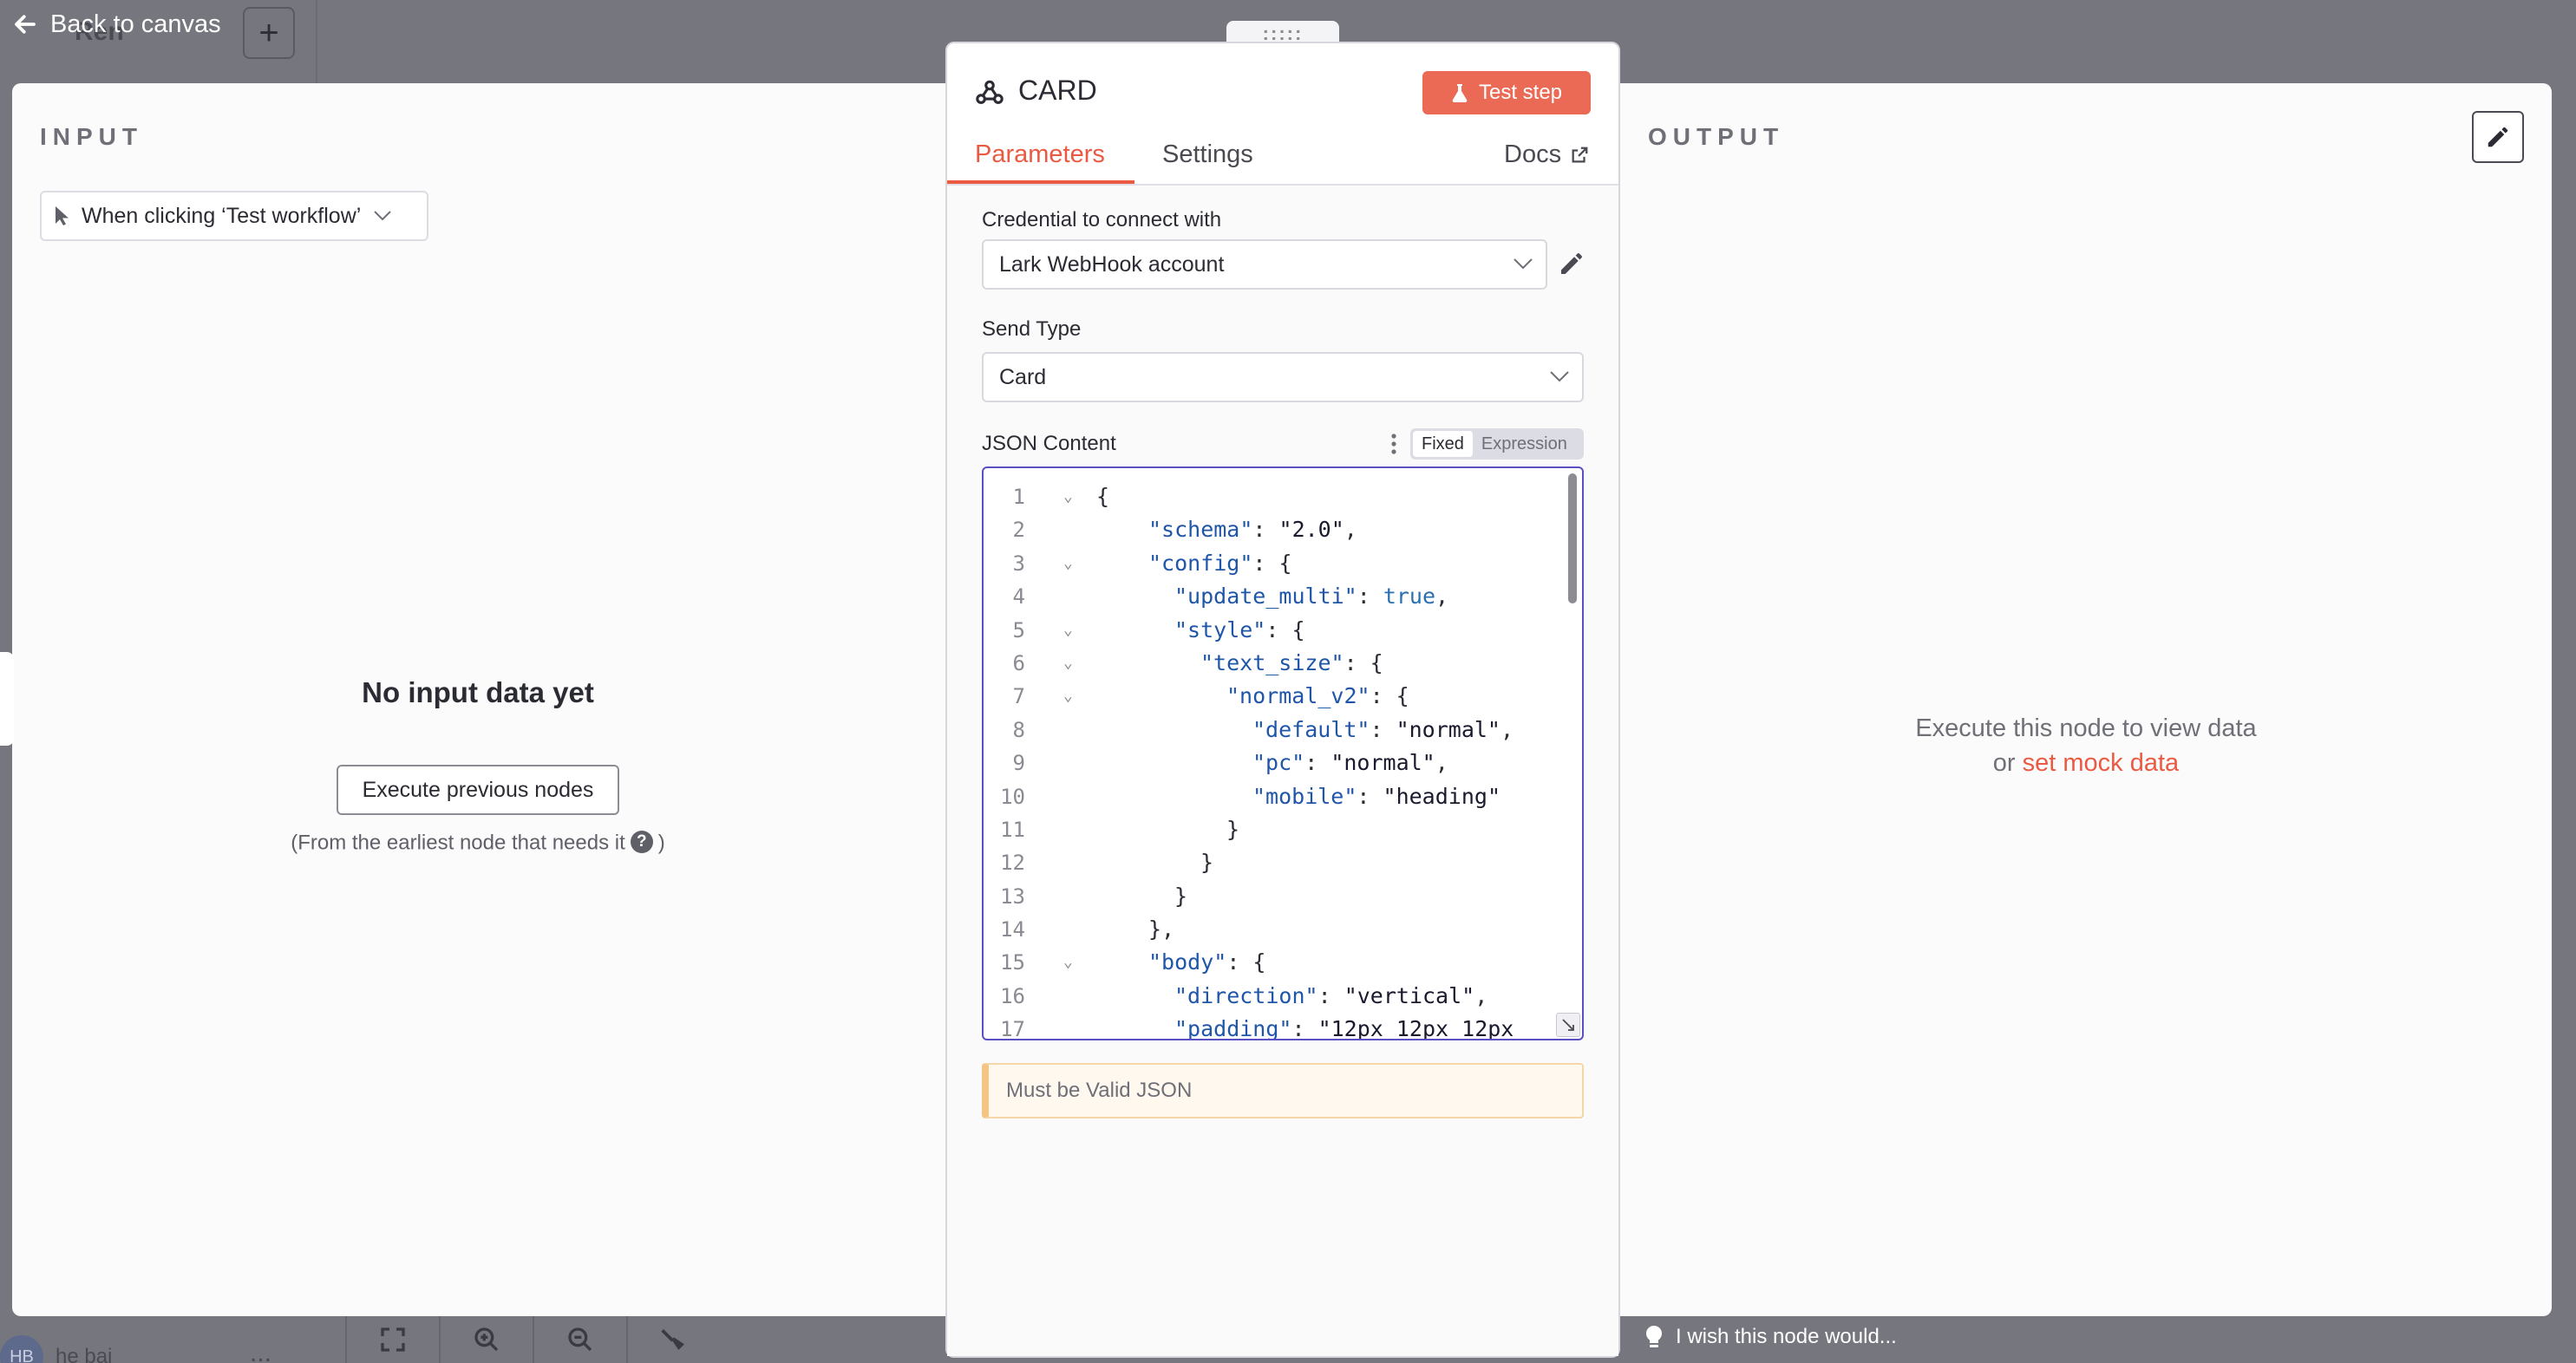  Describe the element at coordinates (269, 33) in the screenshot. I see `add-node-button: +` at that location.